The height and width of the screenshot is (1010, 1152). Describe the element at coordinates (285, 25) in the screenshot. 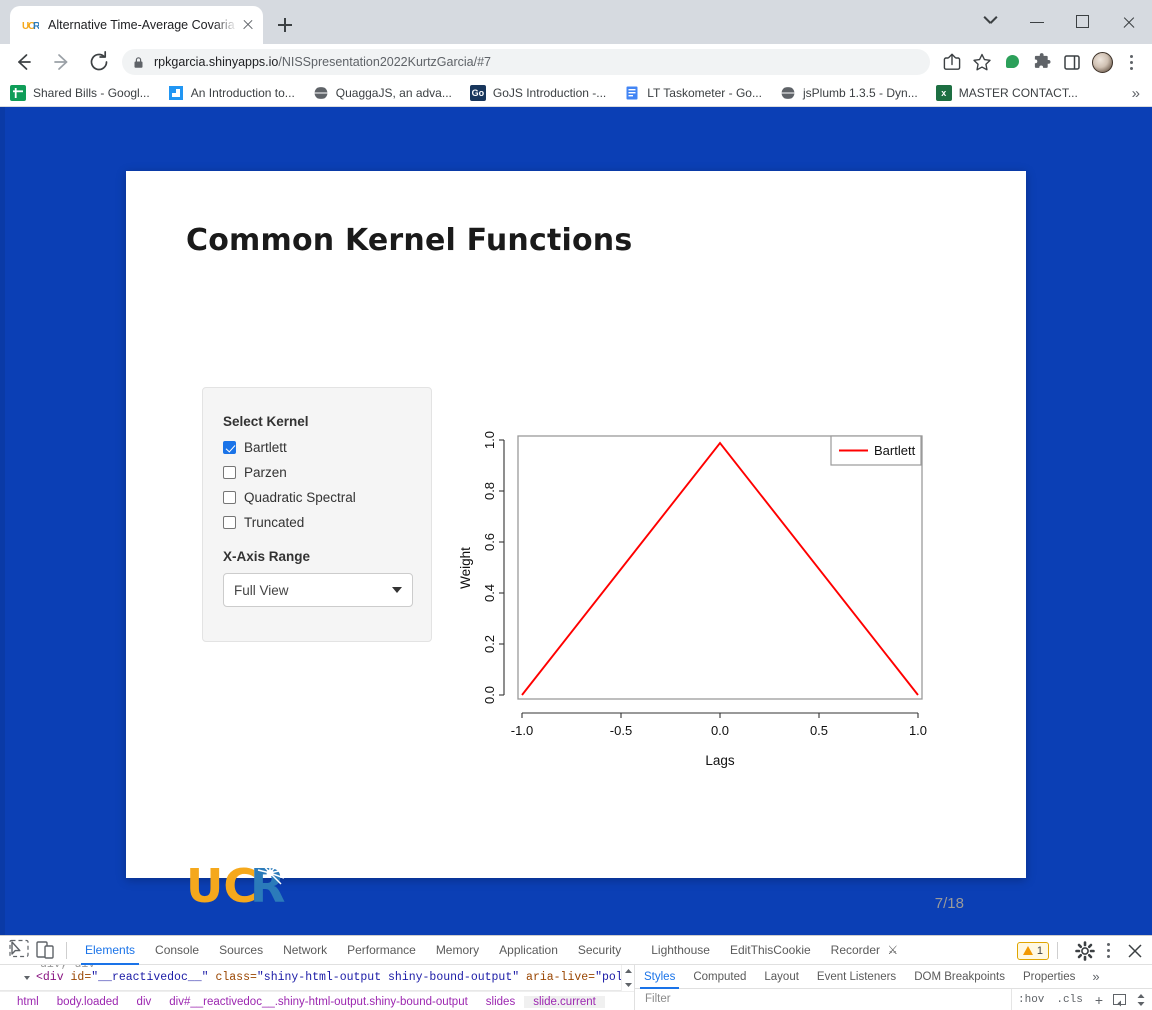

I see `new-tab-button` at that location.